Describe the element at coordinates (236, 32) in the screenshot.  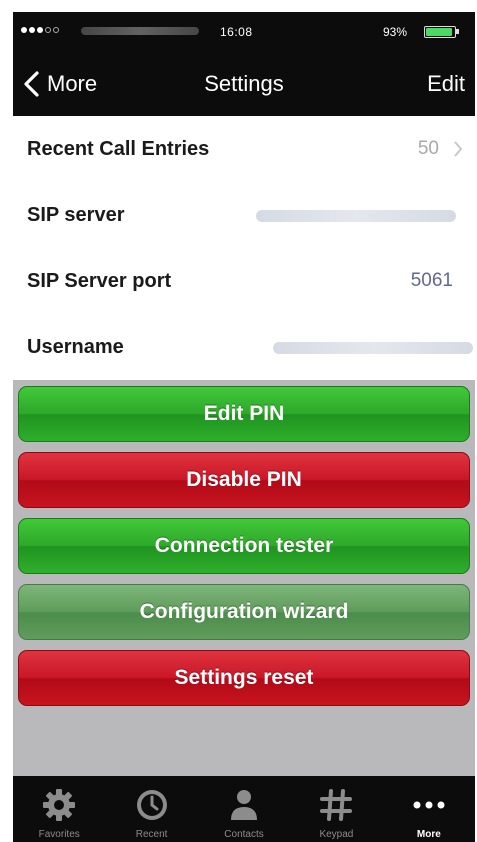
I see `status-time: 16:08` at that location.